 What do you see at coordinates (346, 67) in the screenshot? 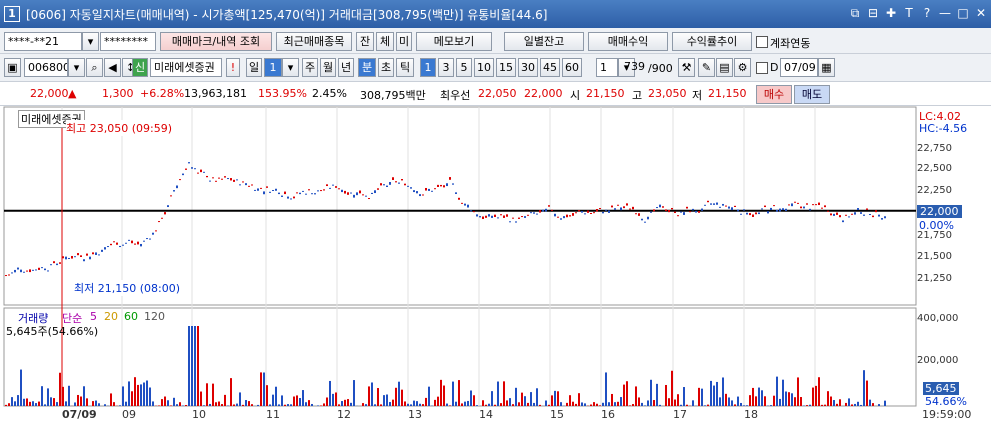
I see `period-year-button: 년` at bounding box center [346, 67].